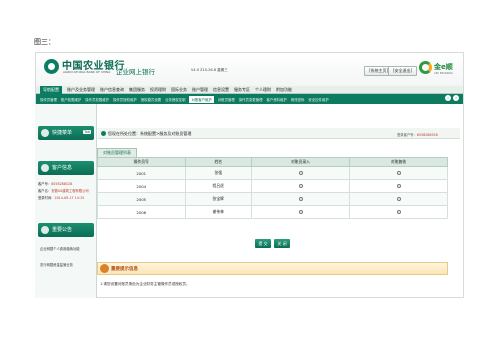 This screenshot has width=499, height=353. What do you see at coordinates (456, 98) in the screenshot?
I see `nav-next-icon: ›` at bounding box center [456, 98].